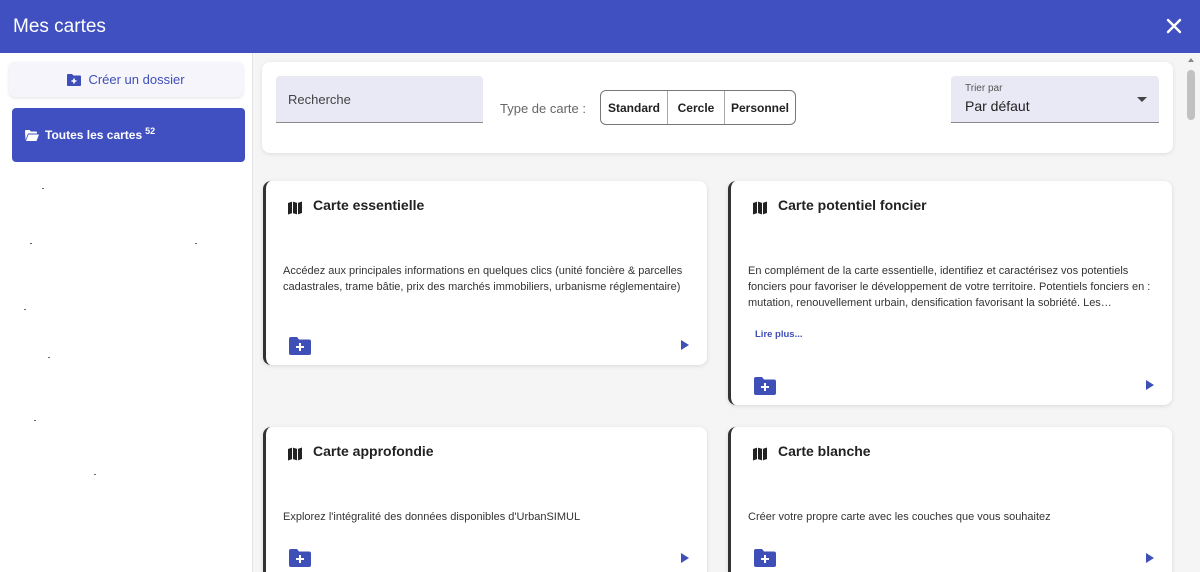 The height and width of the screenshot is (572, 1200). Describe the element at coordinates (852, 205) in the screenshot. I see `card-title: Carte potentiel foncier` at that location.